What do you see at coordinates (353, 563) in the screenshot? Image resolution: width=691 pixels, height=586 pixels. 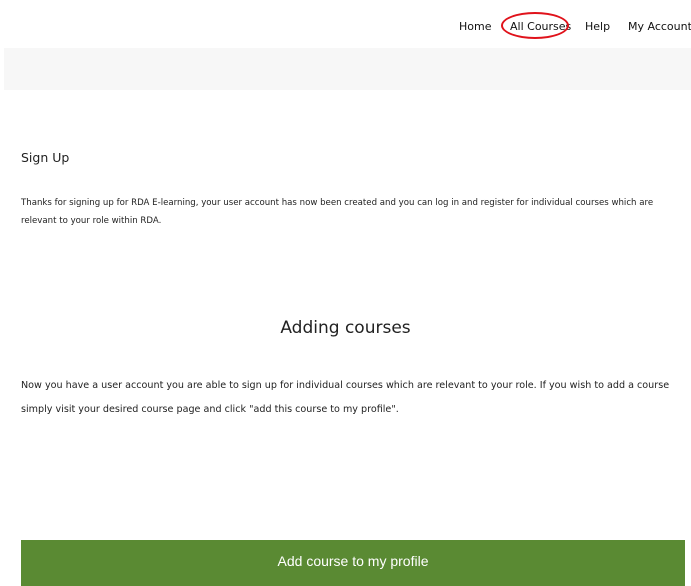 I see `add-course-to-profile-button: Add course to my profile` at bounding box center [353, 563].